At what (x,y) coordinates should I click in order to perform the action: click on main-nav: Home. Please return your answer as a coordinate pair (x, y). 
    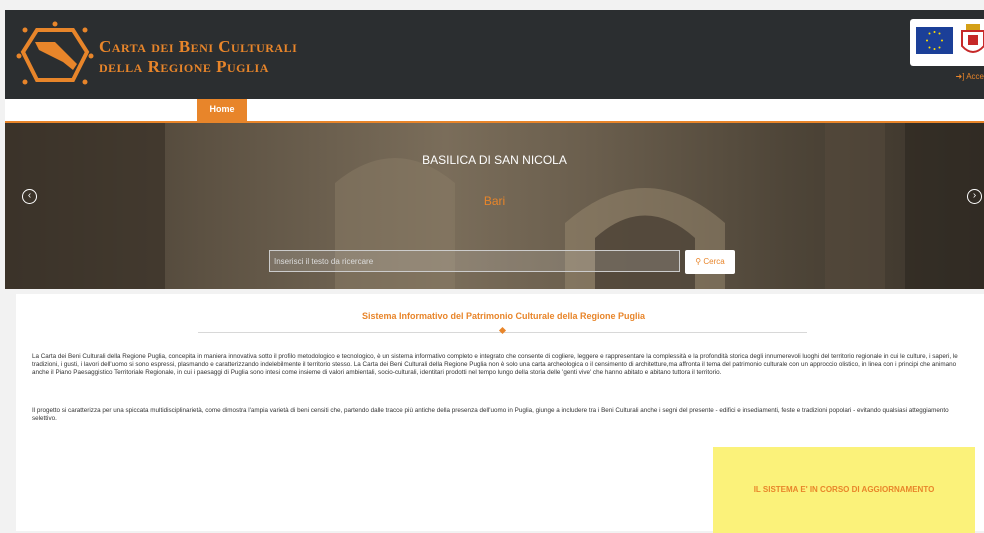
    Looking at the image, I should click on (494, 111).